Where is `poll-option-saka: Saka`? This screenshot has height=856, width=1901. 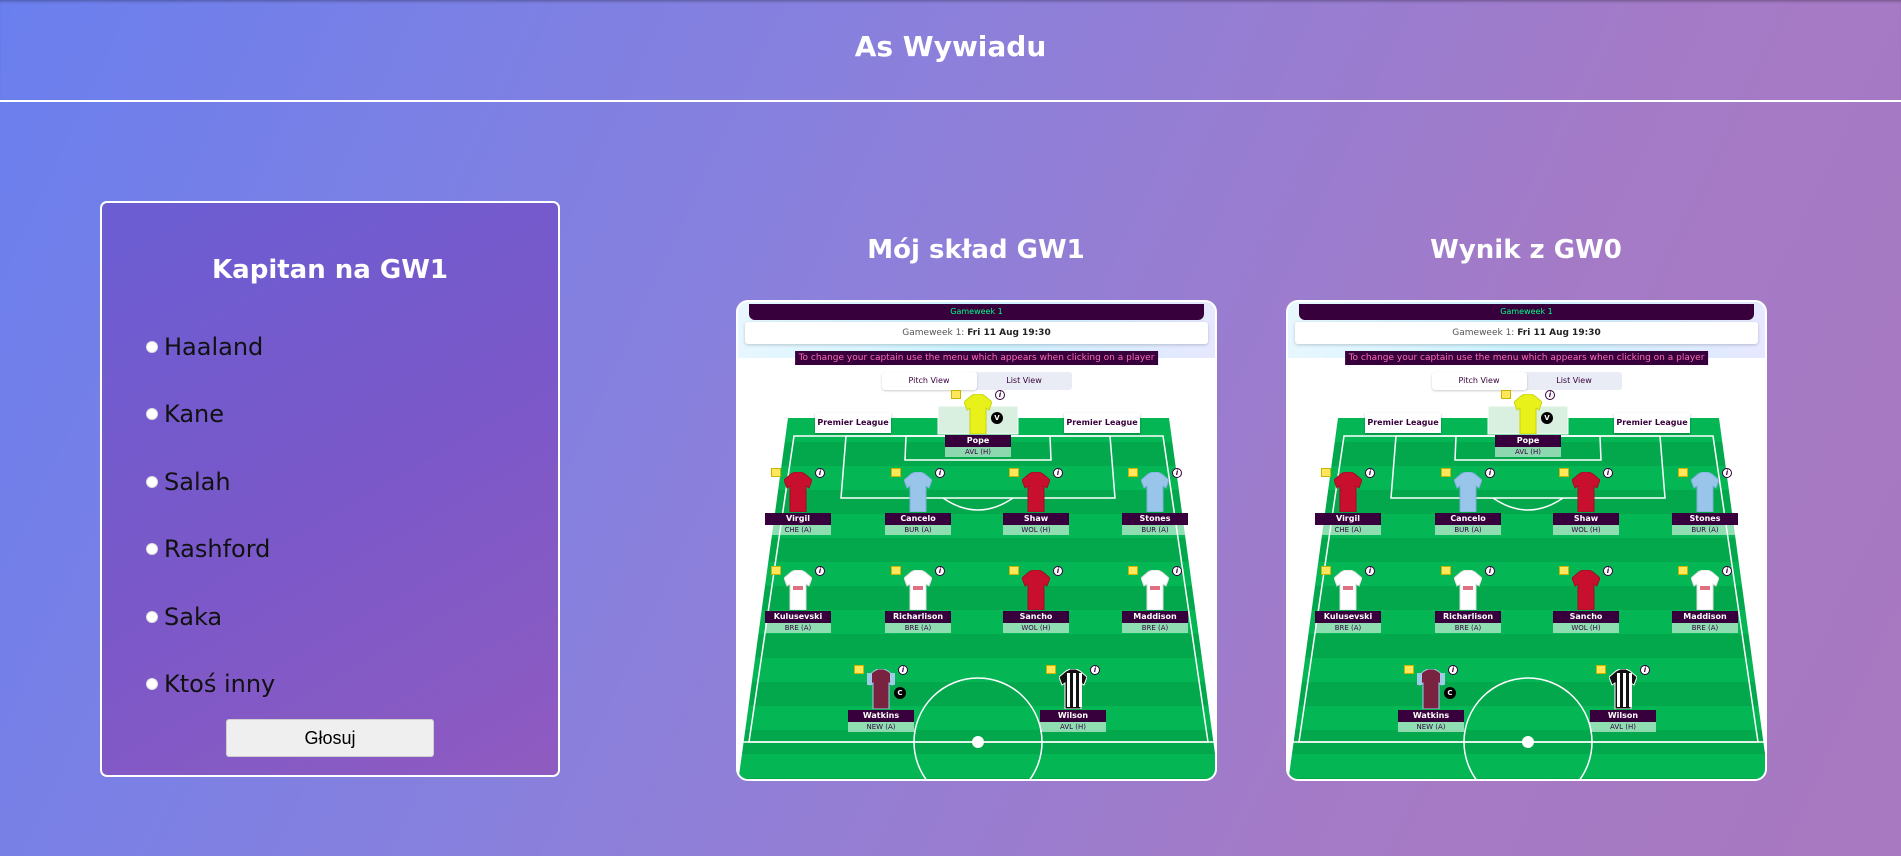 poll-option-saka: Saka is located at coordinates (184, 617).